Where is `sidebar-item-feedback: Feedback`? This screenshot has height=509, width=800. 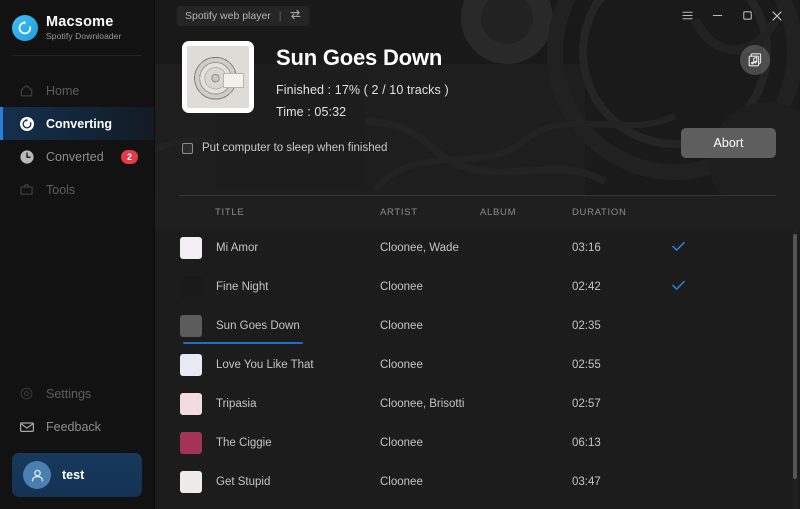
sidebar-item-feedback: Feedback is located at coordinates (77, 426).